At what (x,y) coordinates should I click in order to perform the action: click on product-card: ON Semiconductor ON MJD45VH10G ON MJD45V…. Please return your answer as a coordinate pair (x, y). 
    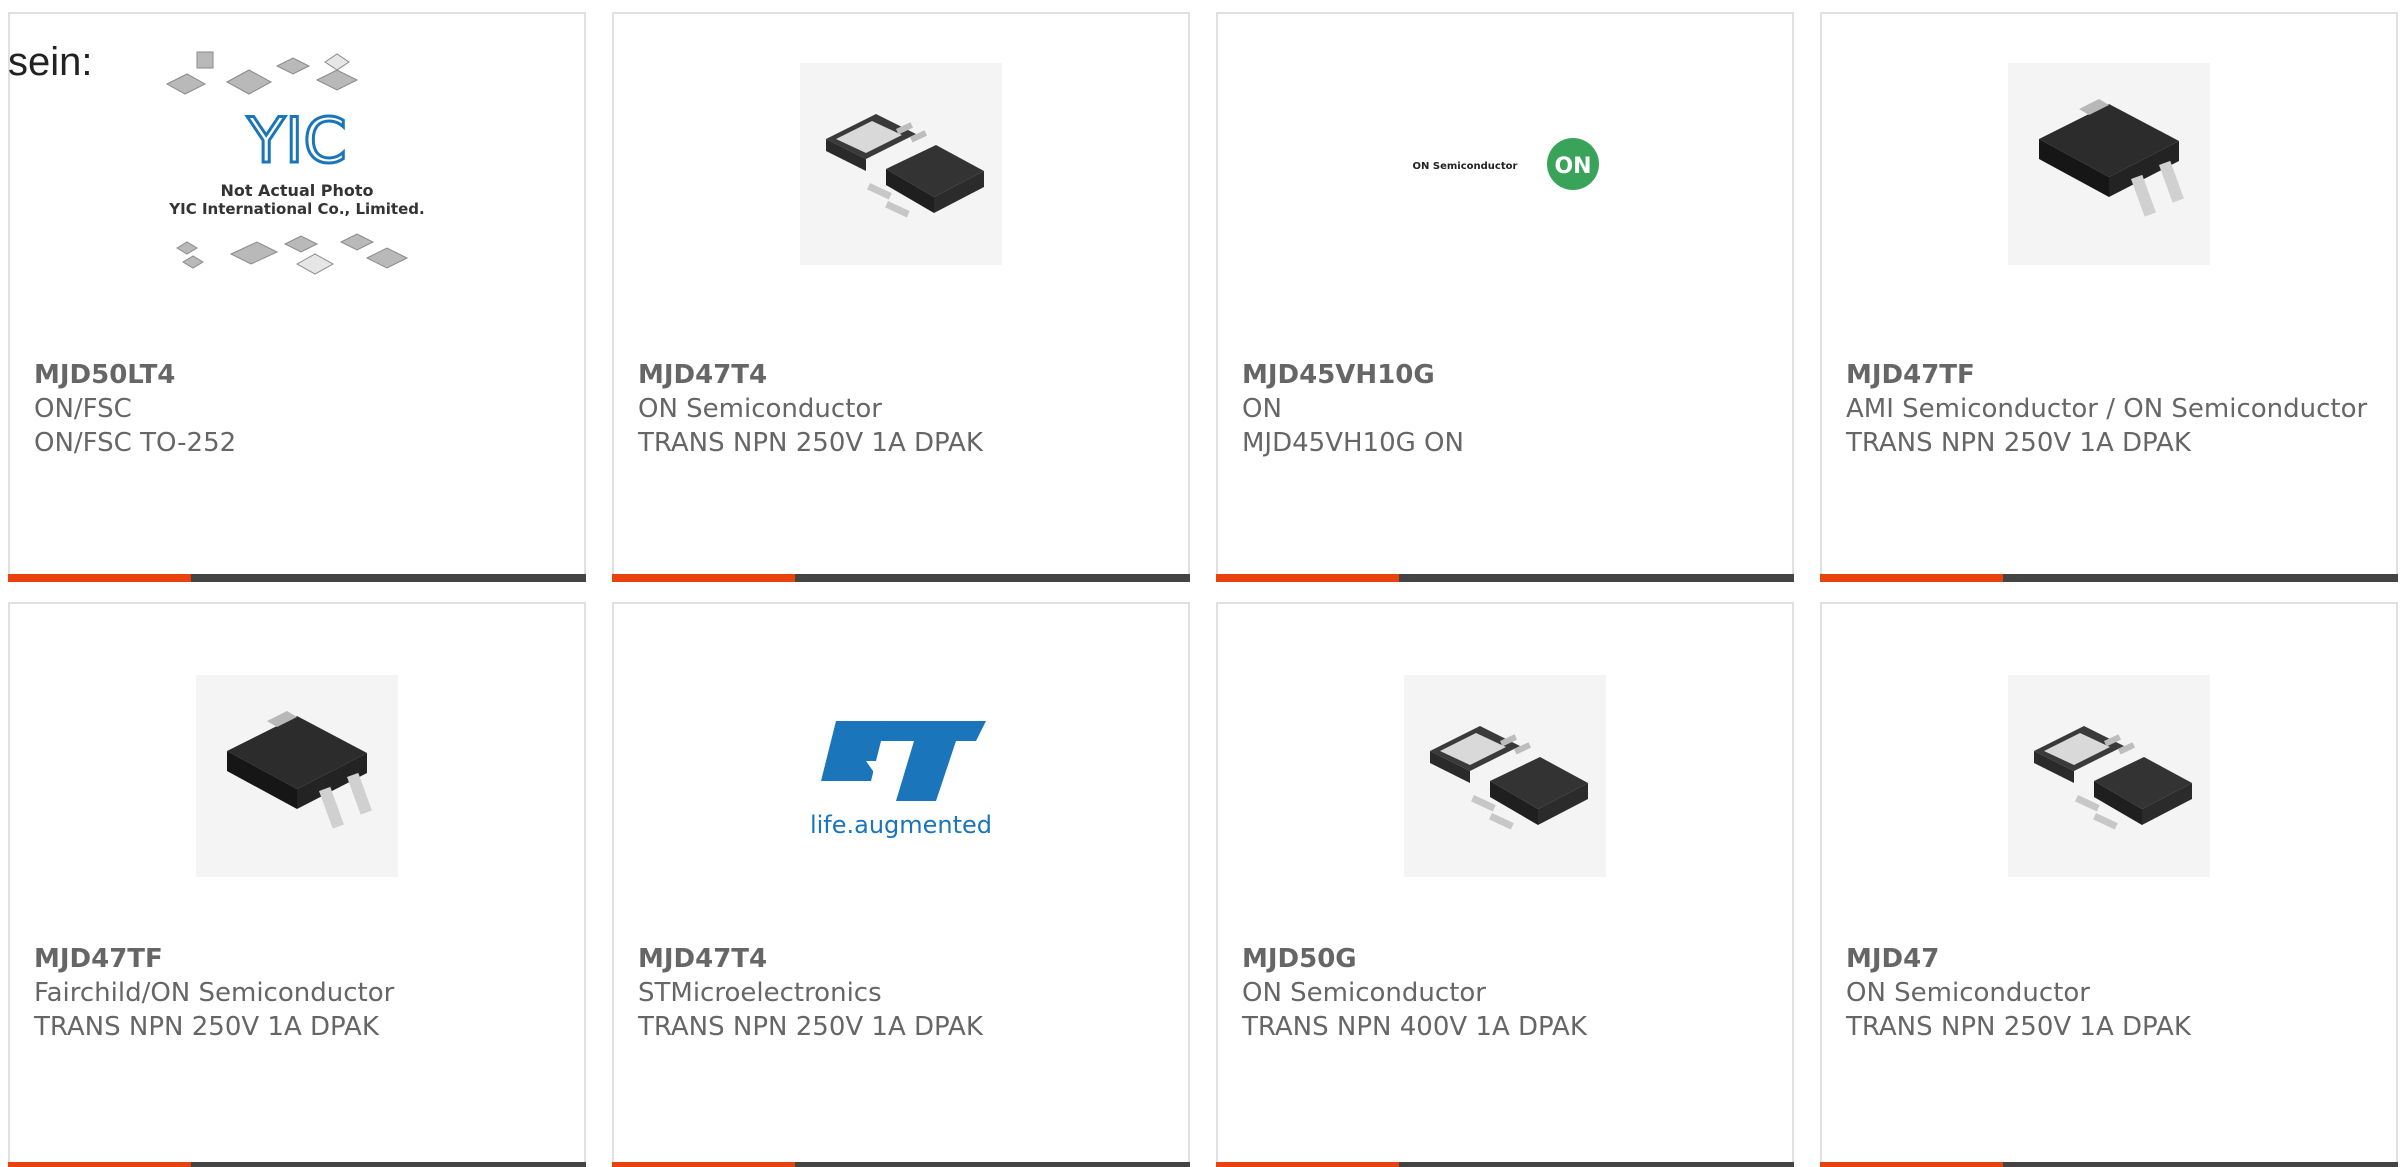
    Looking at the image, I should click on (1505, 297).